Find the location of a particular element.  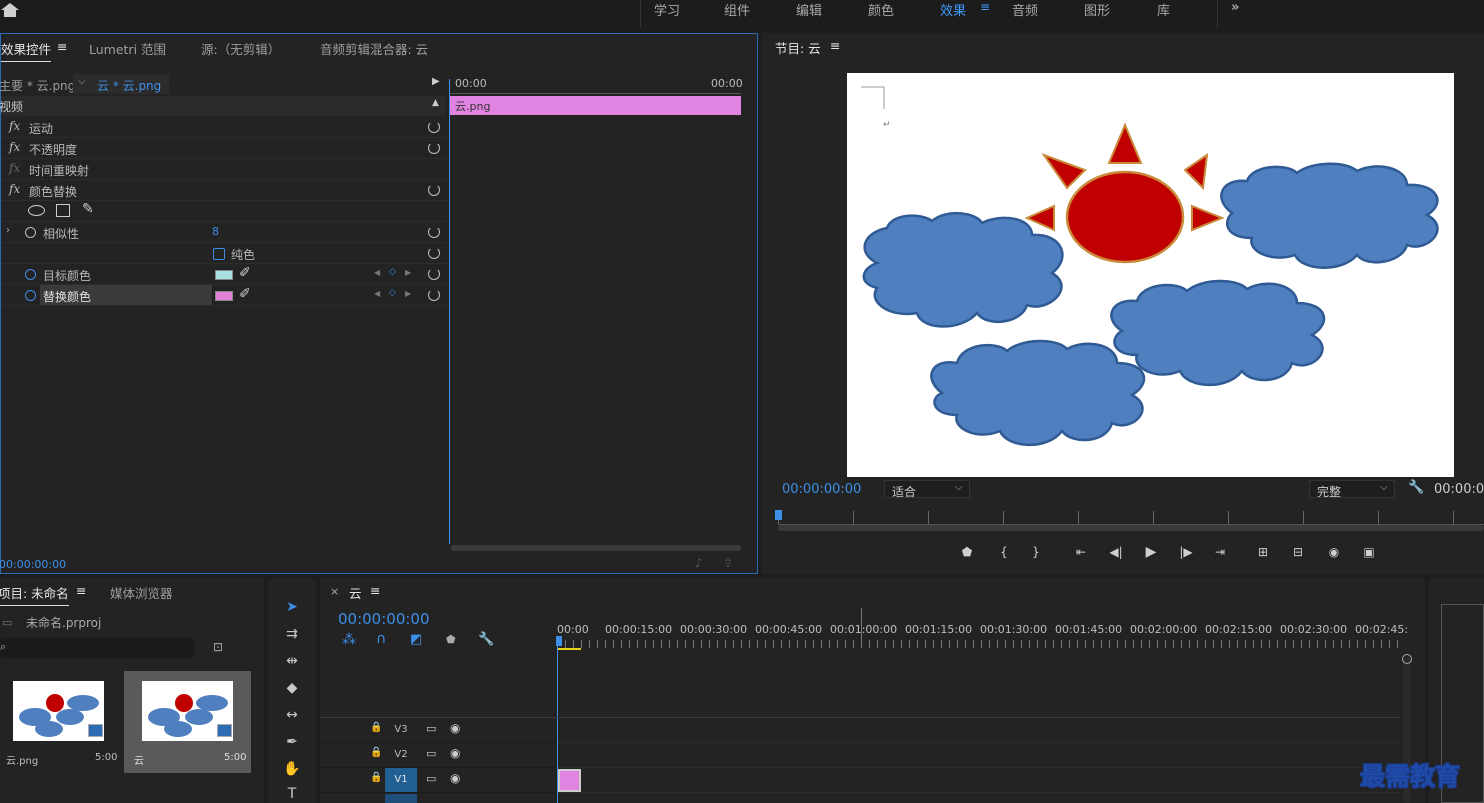

wrench-icon: 🔧 is located at coordinates (1416, 487).